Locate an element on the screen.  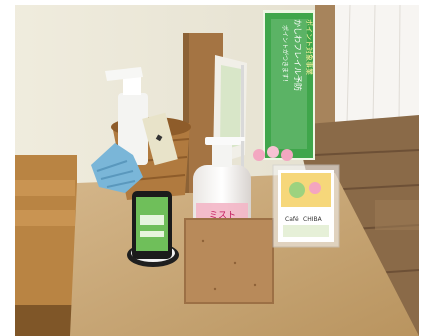
banner-line2: かしわフレイル予防 is located at coordinates (298, 55).